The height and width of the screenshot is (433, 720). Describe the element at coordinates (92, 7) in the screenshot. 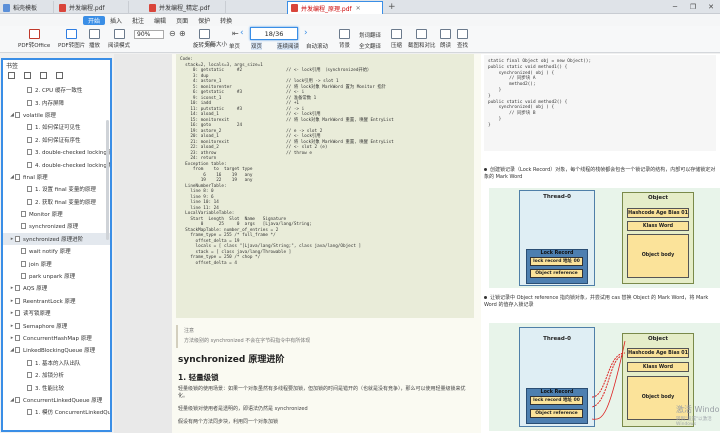

I see `tab-doc-1: 并发编程.pdf` at that location.